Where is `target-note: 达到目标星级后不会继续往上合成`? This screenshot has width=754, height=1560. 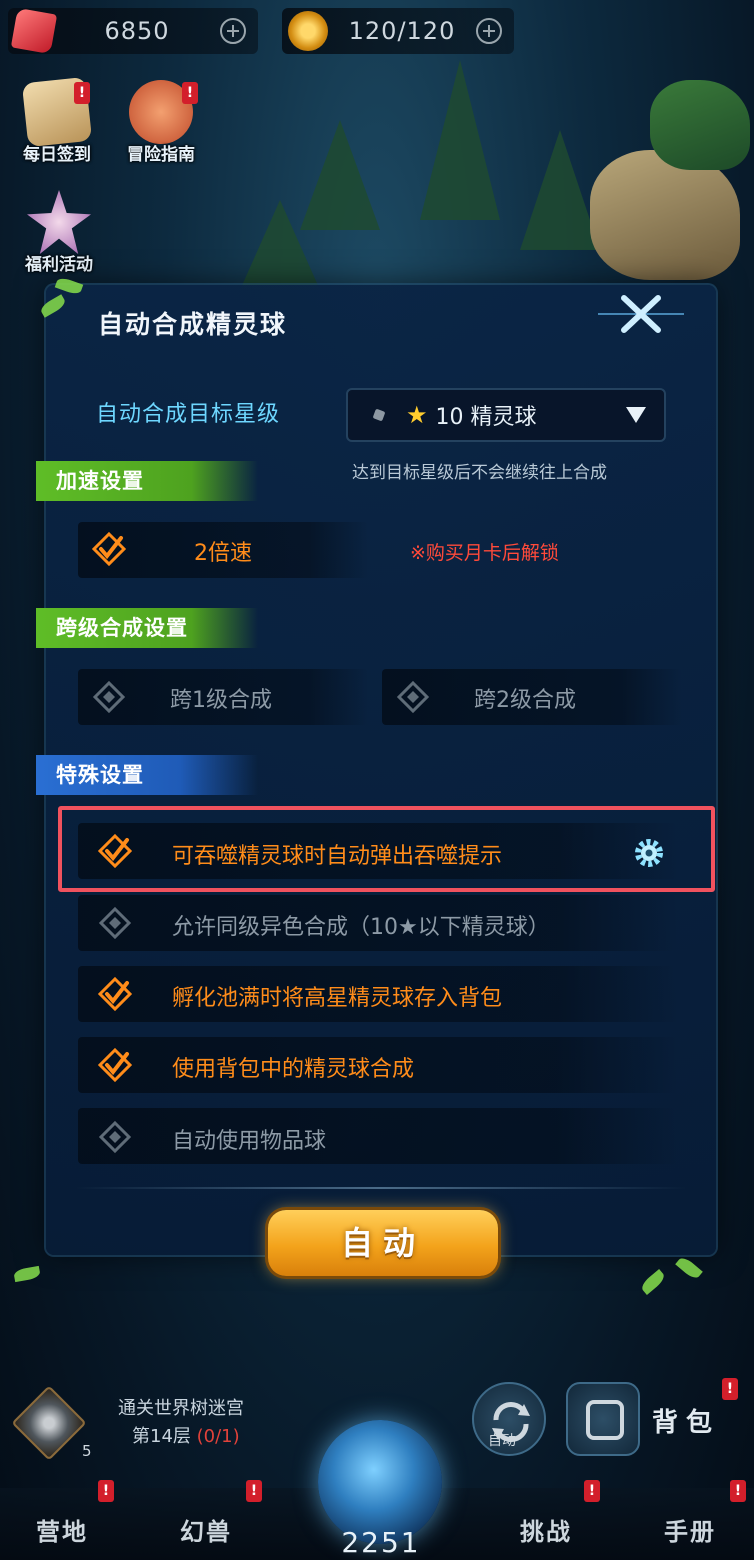 target-note: 达到目标星级后不会继续往上合成 is located at coordinates (479, 473).